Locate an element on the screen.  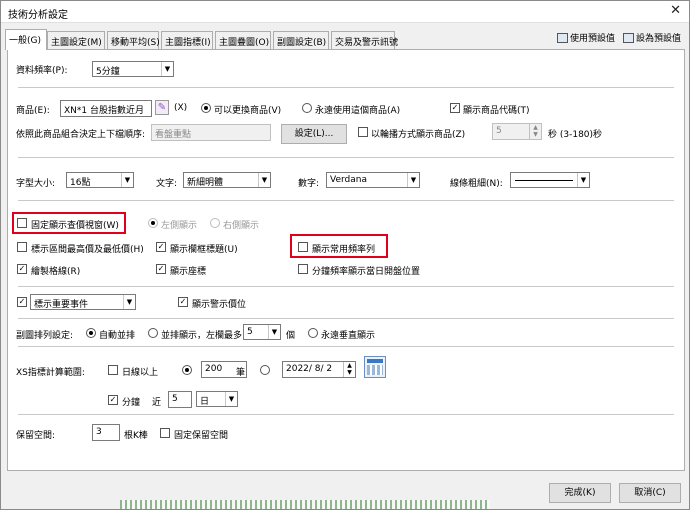
show-alert-checkbox: ✓ is located at coordinates (183, 302).